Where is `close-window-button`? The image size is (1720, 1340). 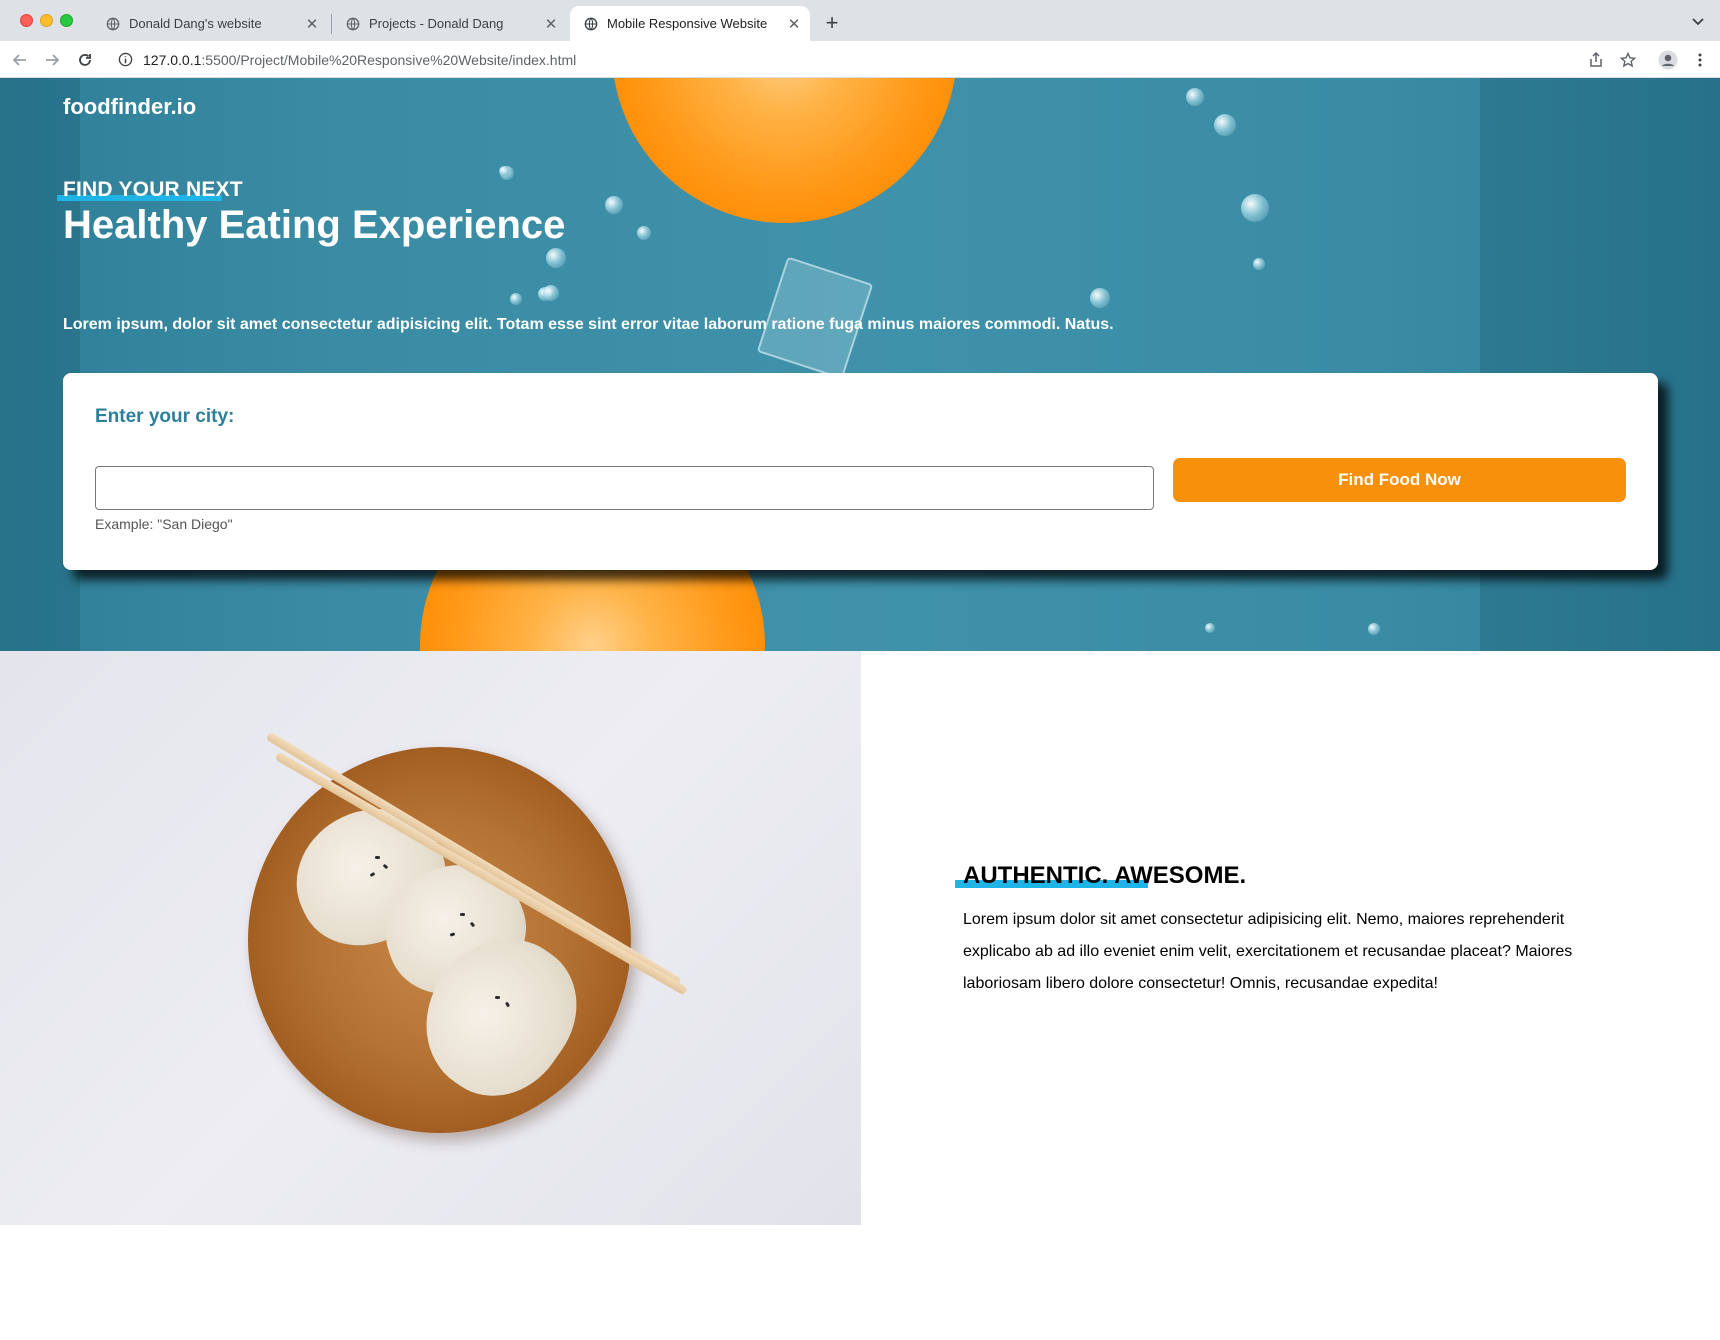 close-window-button is located at coordinates (26, 20).